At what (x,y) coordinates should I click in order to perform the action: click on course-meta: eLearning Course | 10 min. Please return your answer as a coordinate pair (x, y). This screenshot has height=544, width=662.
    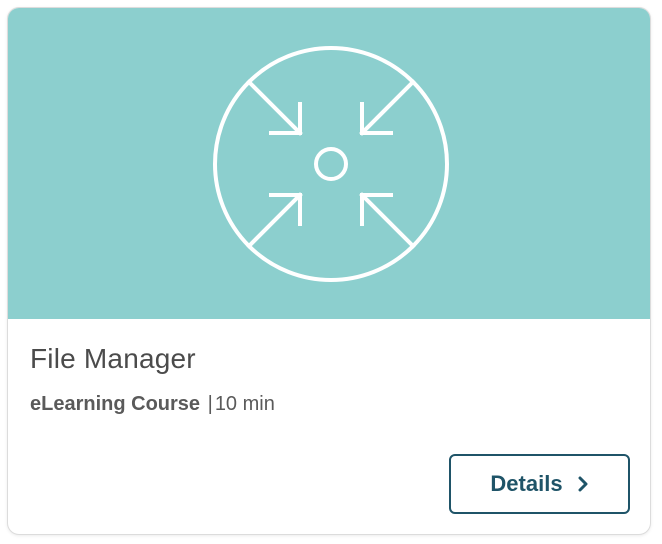
    Looking at the image, I should click on (152, 404).